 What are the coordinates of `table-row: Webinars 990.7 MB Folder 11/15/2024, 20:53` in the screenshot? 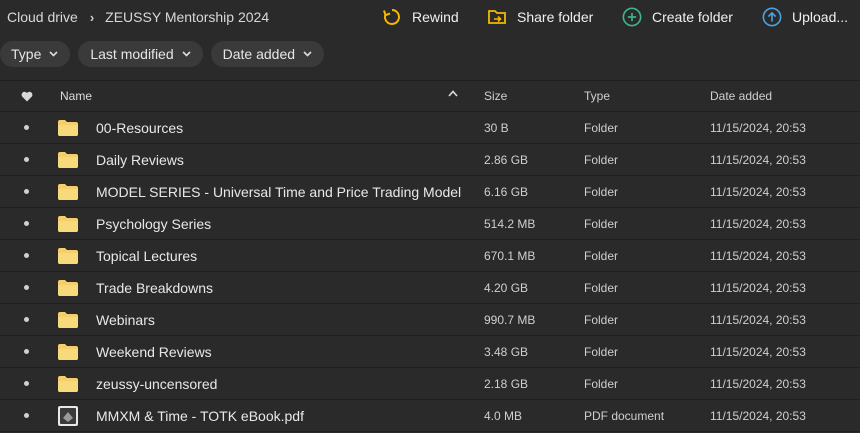 It's located at (430, 320).